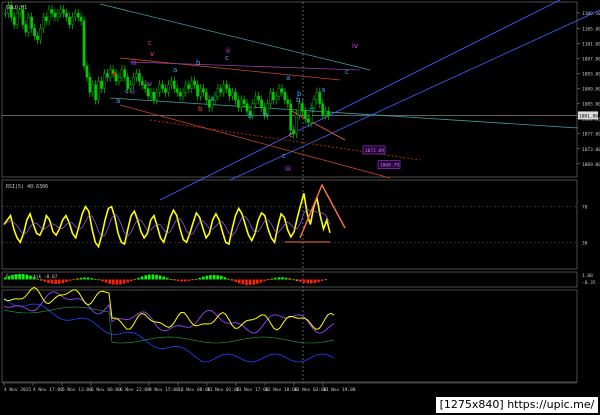 Image resolution: width=600 pixels, height=415 pixels. Describe the element at coordinates (169, 325) in the screenshot. I see `bottom-green-line` at that location.